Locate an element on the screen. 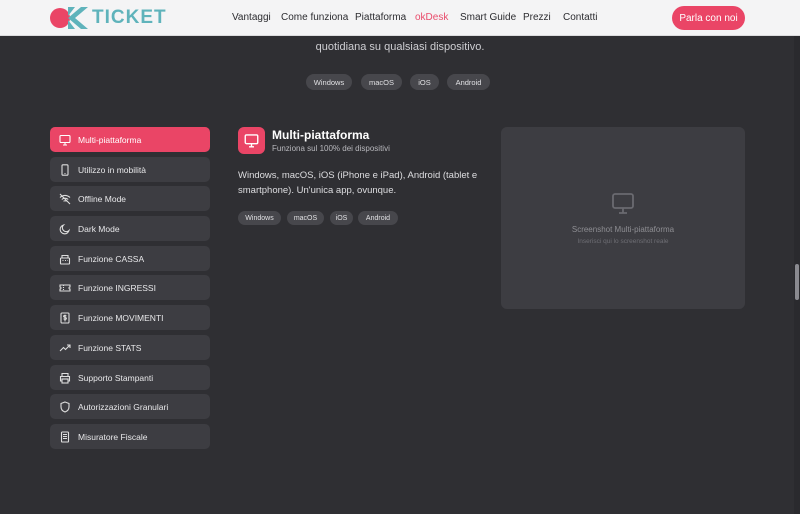  feature-title: Multi-piattaforma is located at coordinates (321, 135).